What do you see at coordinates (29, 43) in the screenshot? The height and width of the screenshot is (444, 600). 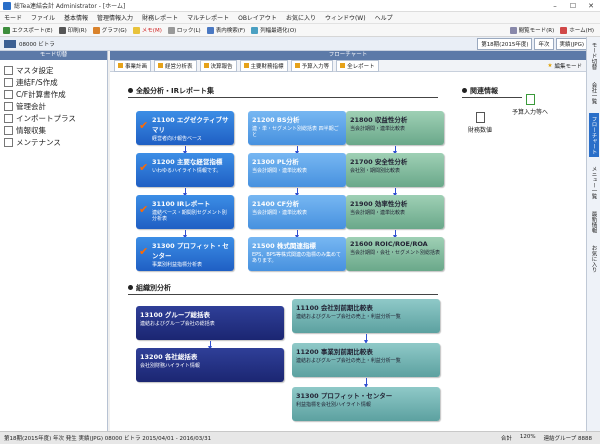 I see `database-selector: 08000 ビトラ` at bounding box center [29, 43].